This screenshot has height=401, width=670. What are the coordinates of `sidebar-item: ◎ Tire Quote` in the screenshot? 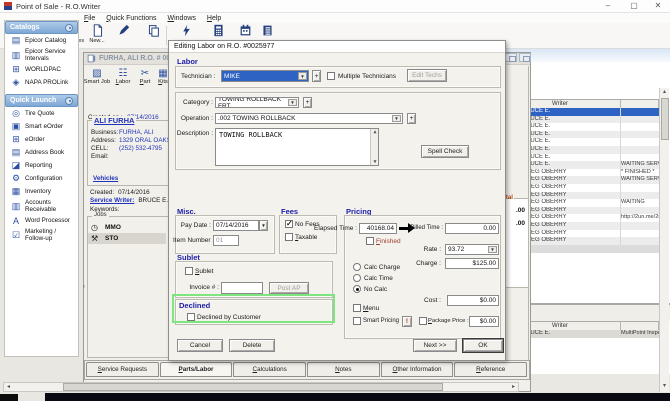 It's located at (41, 113).